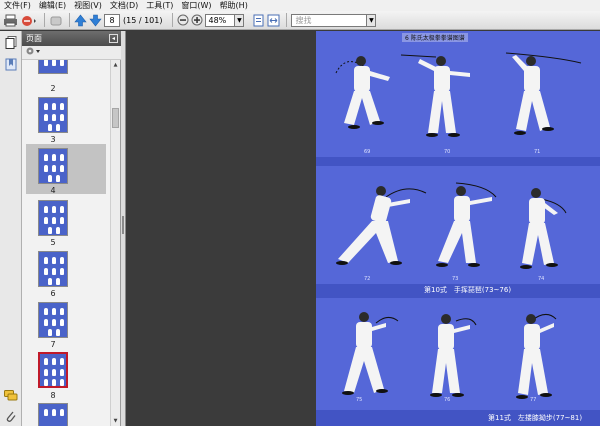 This screenshot has width=600, height=426. What do you see at coordinates (196, 5) in the screenshot?
I see `menu-window: 窗口(W)` at bounding box center [196, 5].